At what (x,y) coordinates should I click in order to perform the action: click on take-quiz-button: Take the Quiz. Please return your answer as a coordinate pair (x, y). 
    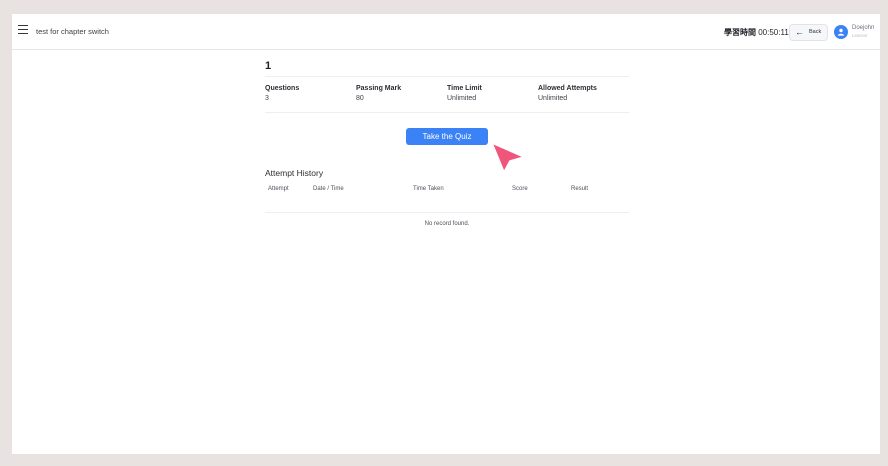
    Looking at the image, I should click on (447, 136).